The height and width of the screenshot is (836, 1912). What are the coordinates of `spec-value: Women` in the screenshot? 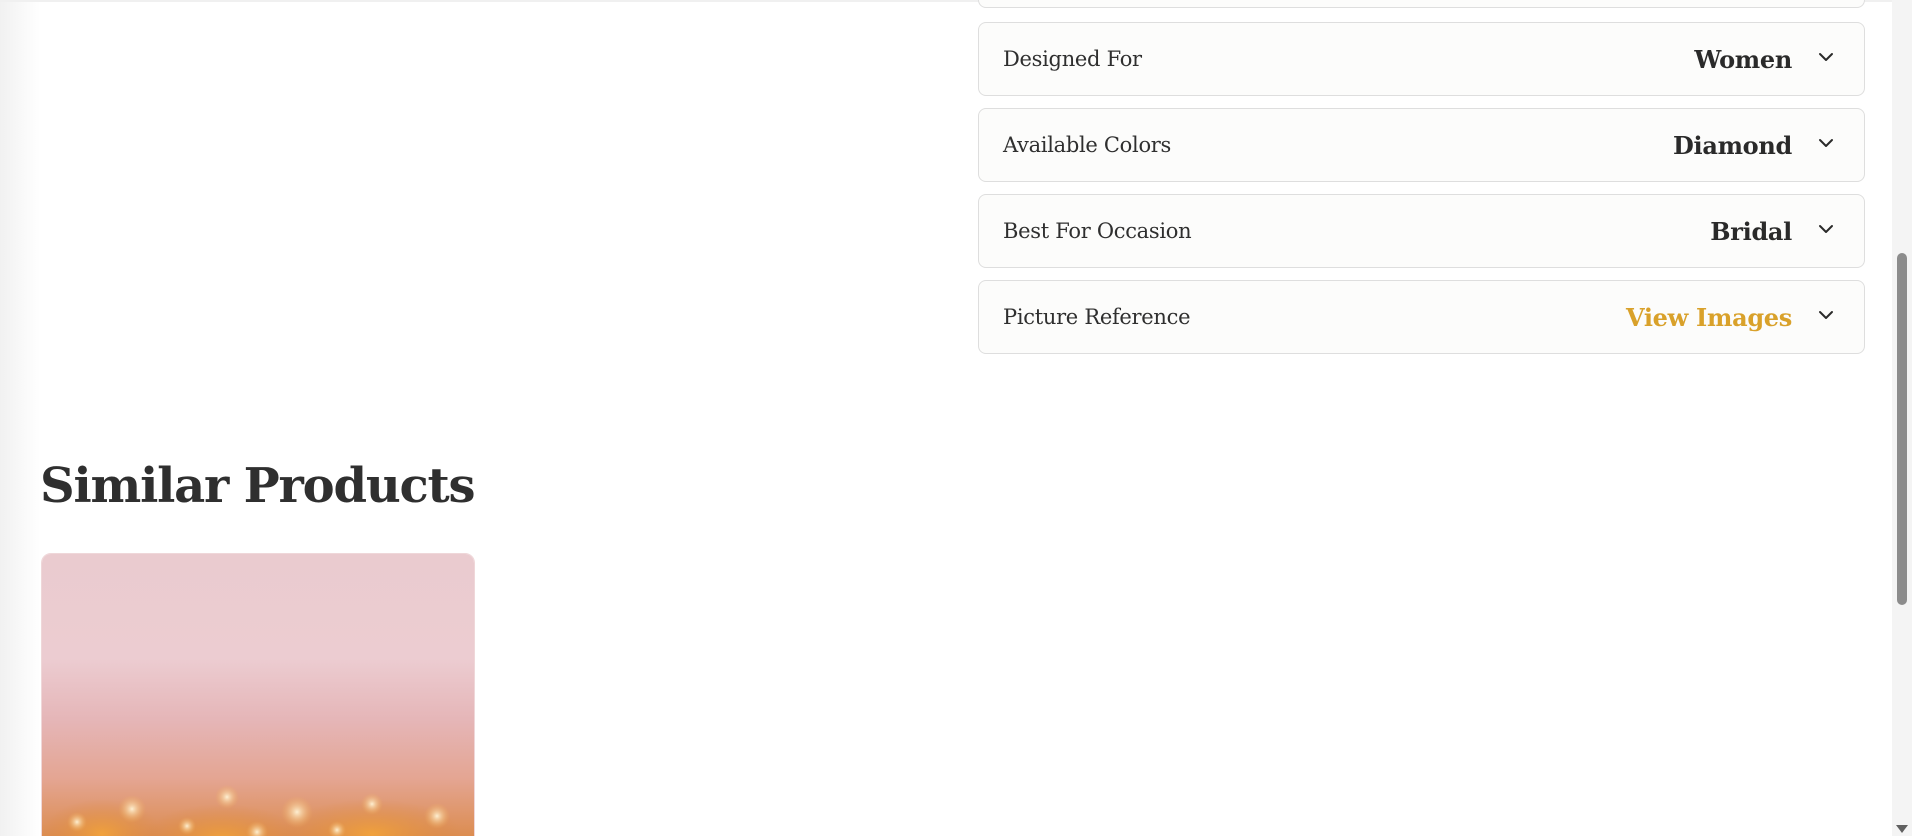 It's located at (1743, 59).